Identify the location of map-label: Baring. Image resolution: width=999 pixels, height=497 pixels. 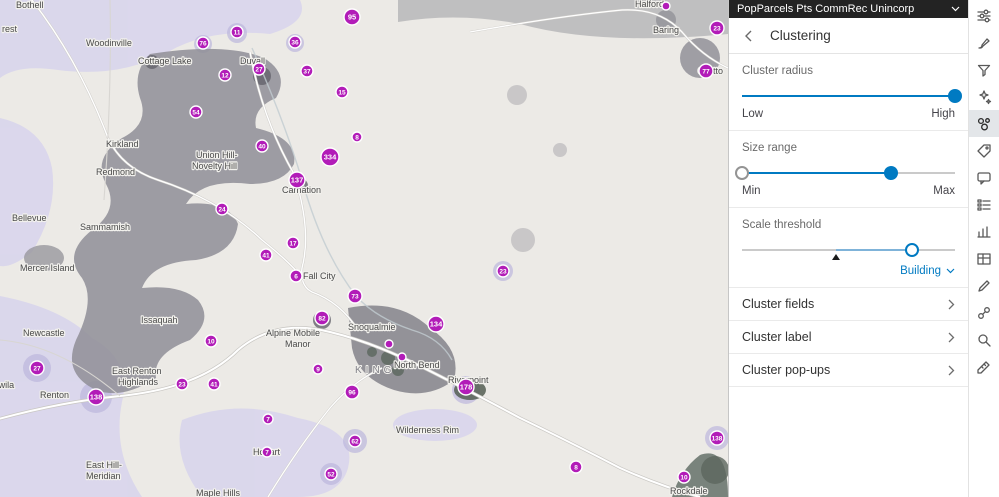
(666, 30).